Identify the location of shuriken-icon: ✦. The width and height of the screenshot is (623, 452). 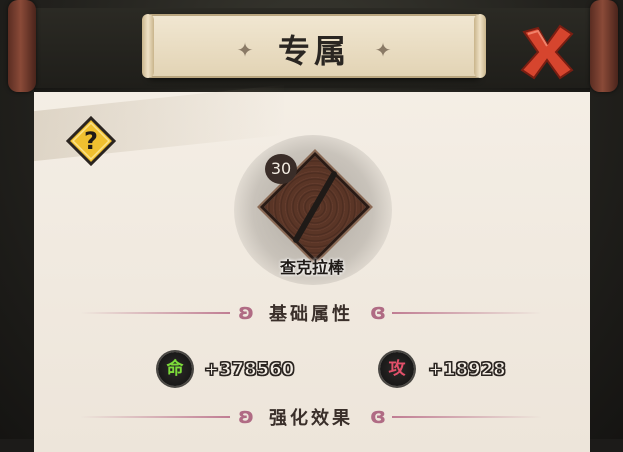
(383, 50).